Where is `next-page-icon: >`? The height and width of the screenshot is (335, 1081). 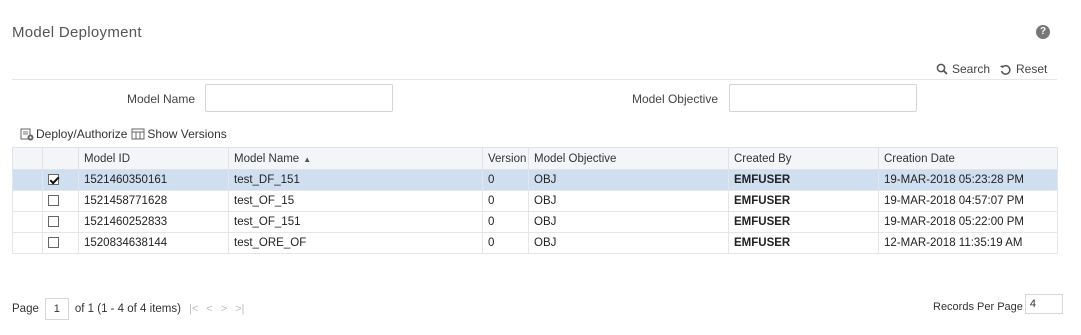 next-page-icon: > is located at coordinates (224, 309).